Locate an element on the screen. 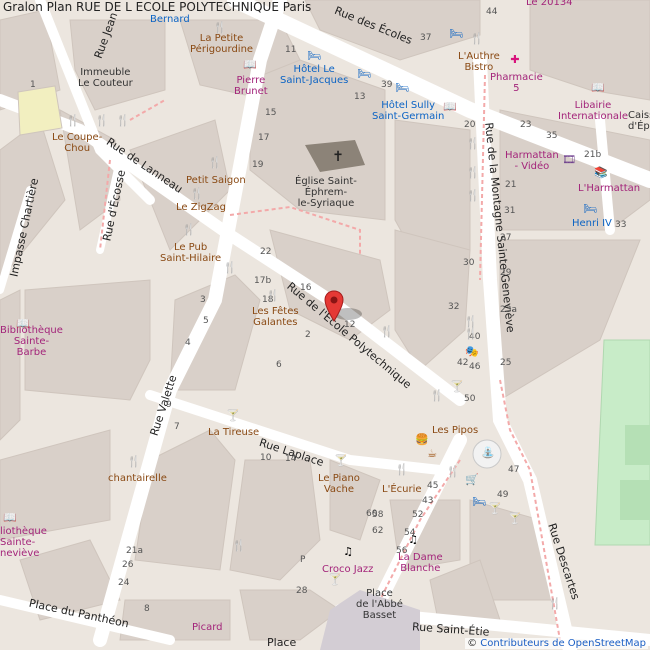 This screenshot has height=650, width=650. house-number: 31 is located at coordinates (510, 211).